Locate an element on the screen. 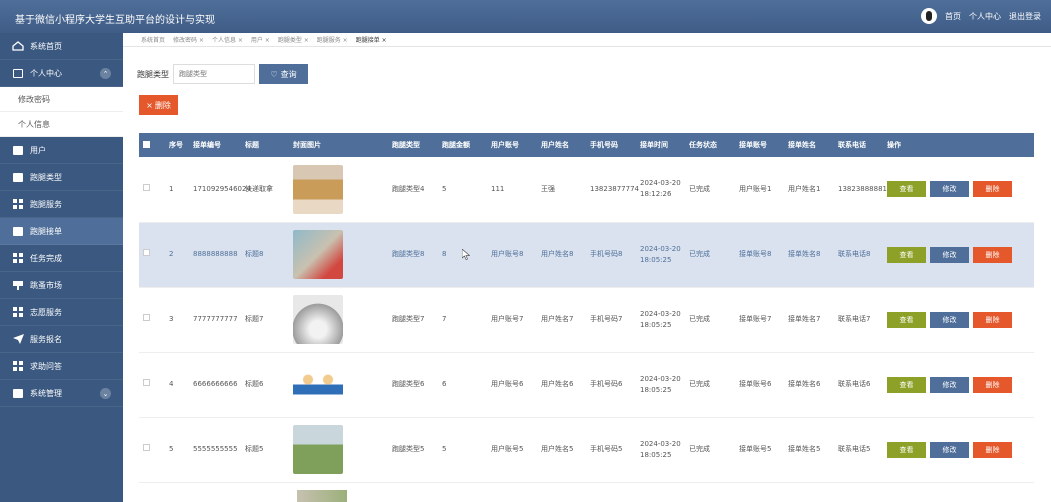 Image resolution: width=1051 pixels, height=502 pixels. sidebar-item-task-done: 任务完成 is located at coordinates (61, 258).